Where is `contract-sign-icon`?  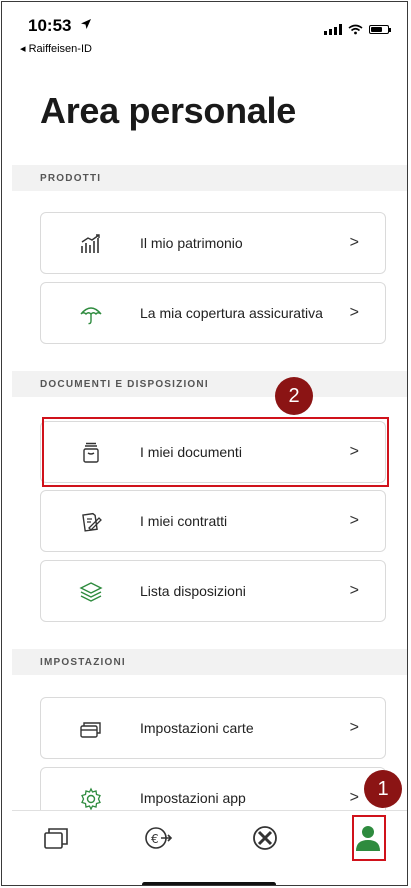
contract-sign-icon is located at coordinates (92, 522).